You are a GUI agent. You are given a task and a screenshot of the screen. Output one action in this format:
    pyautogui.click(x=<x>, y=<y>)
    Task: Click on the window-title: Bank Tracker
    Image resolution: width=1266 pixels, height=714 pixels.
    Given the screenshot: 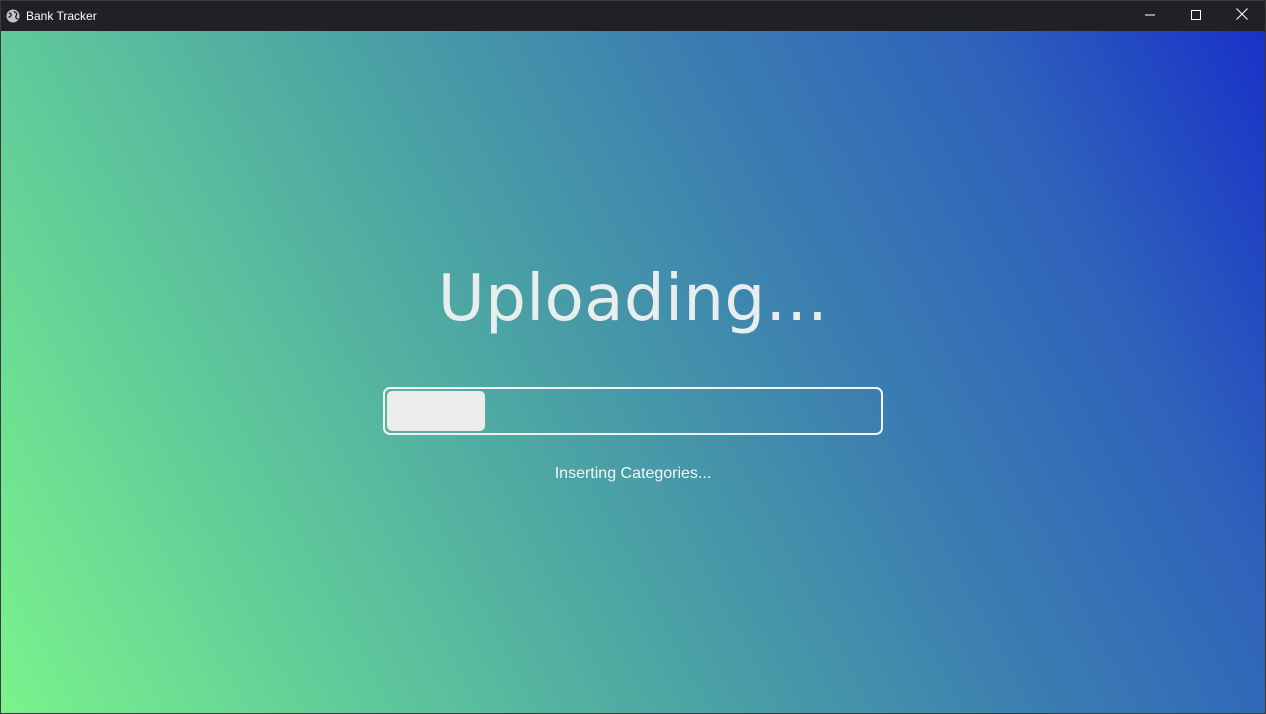 What is the action you would take?
    pyautogui.click(x=61, y=16)
    